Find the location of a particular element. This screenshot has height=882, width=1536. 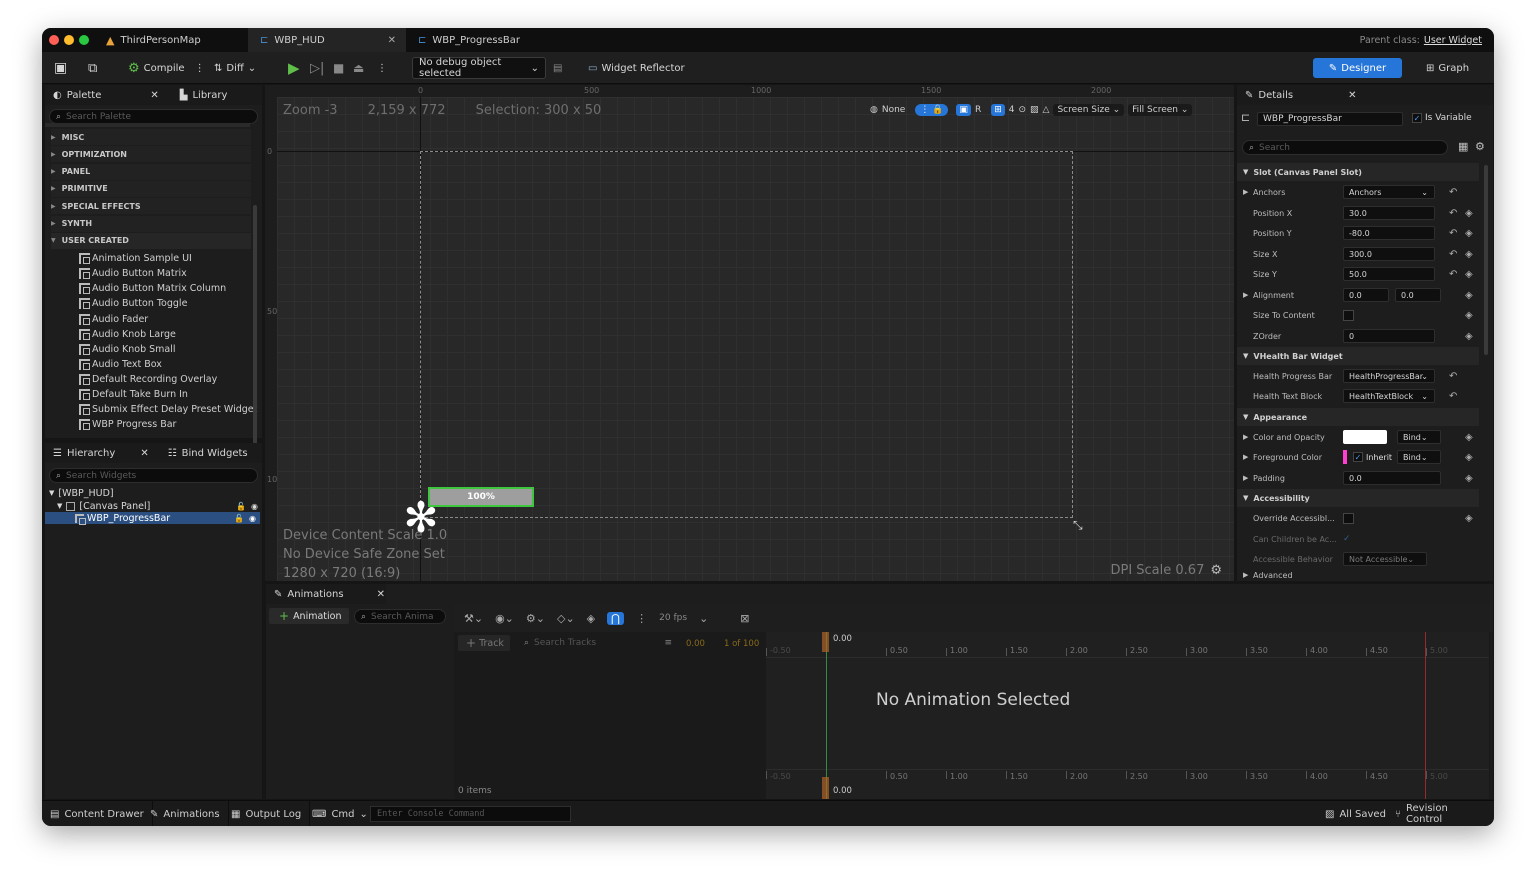

graph-mode-button: ⊞ Graph is located at coordinates (1447, 68).